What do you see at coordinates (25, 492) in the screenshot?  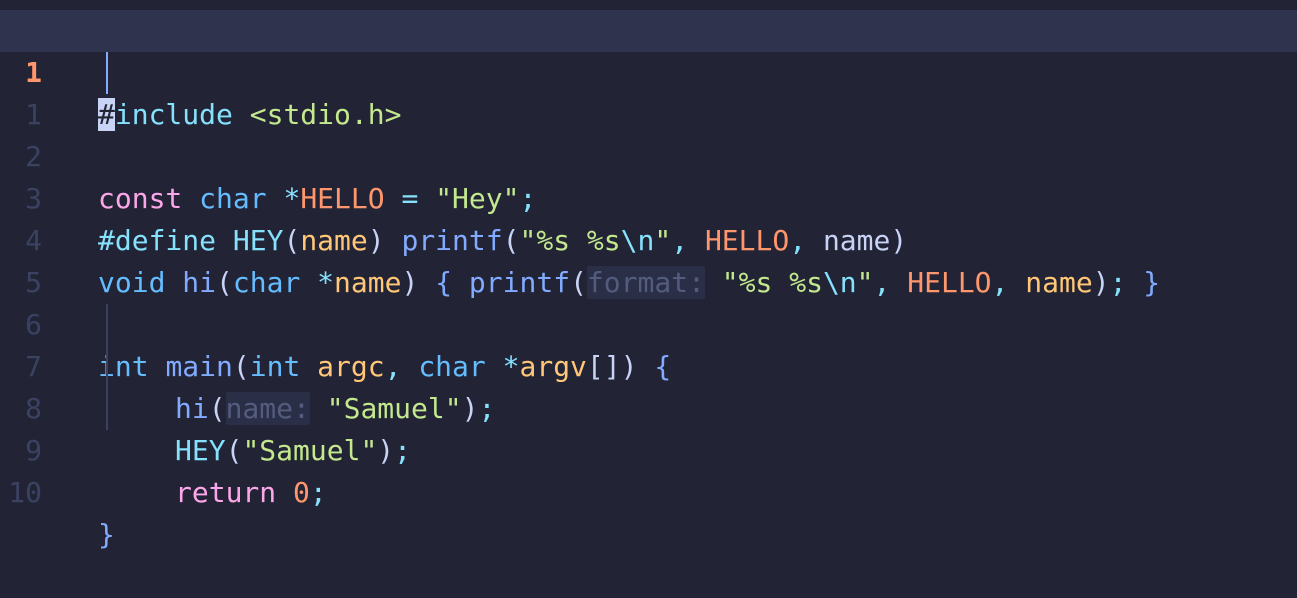 I see `line-number: 10` at bounding box center [25, 492].